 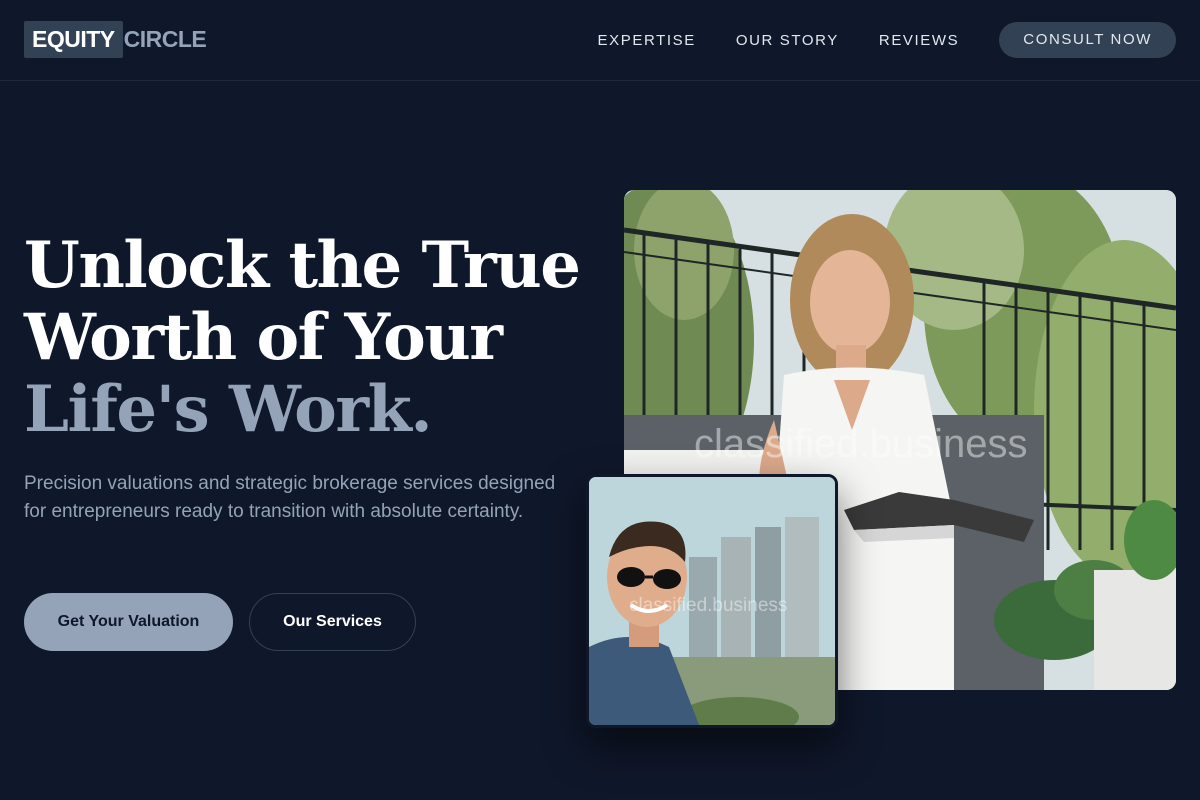 What do you see at coordinates (73, 39) in the screenshot?
I see `logo-equity: EQUITY` at bounding box center [73, 39].